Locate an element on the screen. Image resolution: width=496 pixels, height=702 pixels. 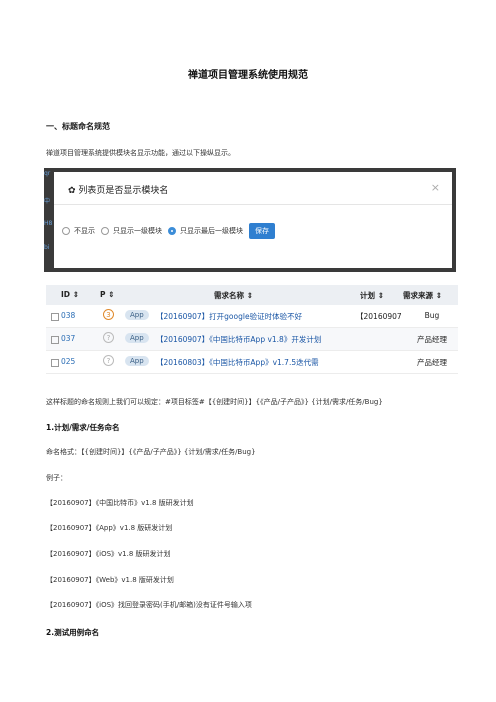
example-line: 【20160907】《App》v1.8 版研发计划 is located at coordinates (109, 528).